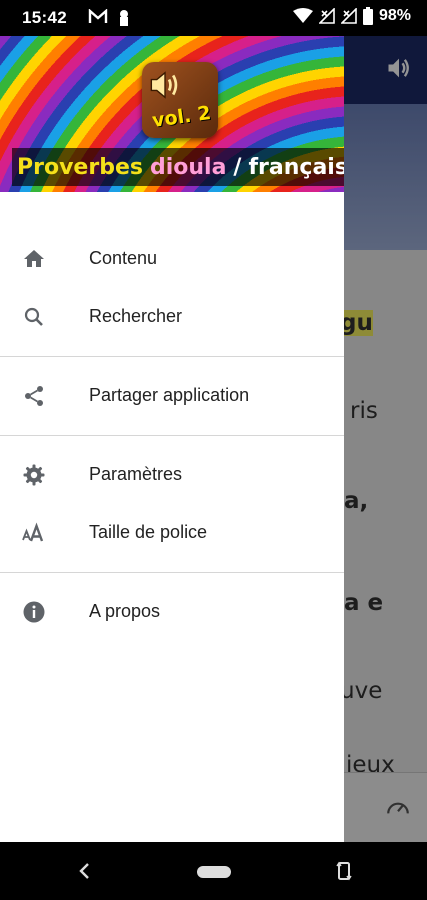 The height and width of the screenshot is (900, 427). What do you see at coordinates (172, 259) in the screenshot?
I see `menu-item-contenu: Contenu` at bounding box center [172, 259].